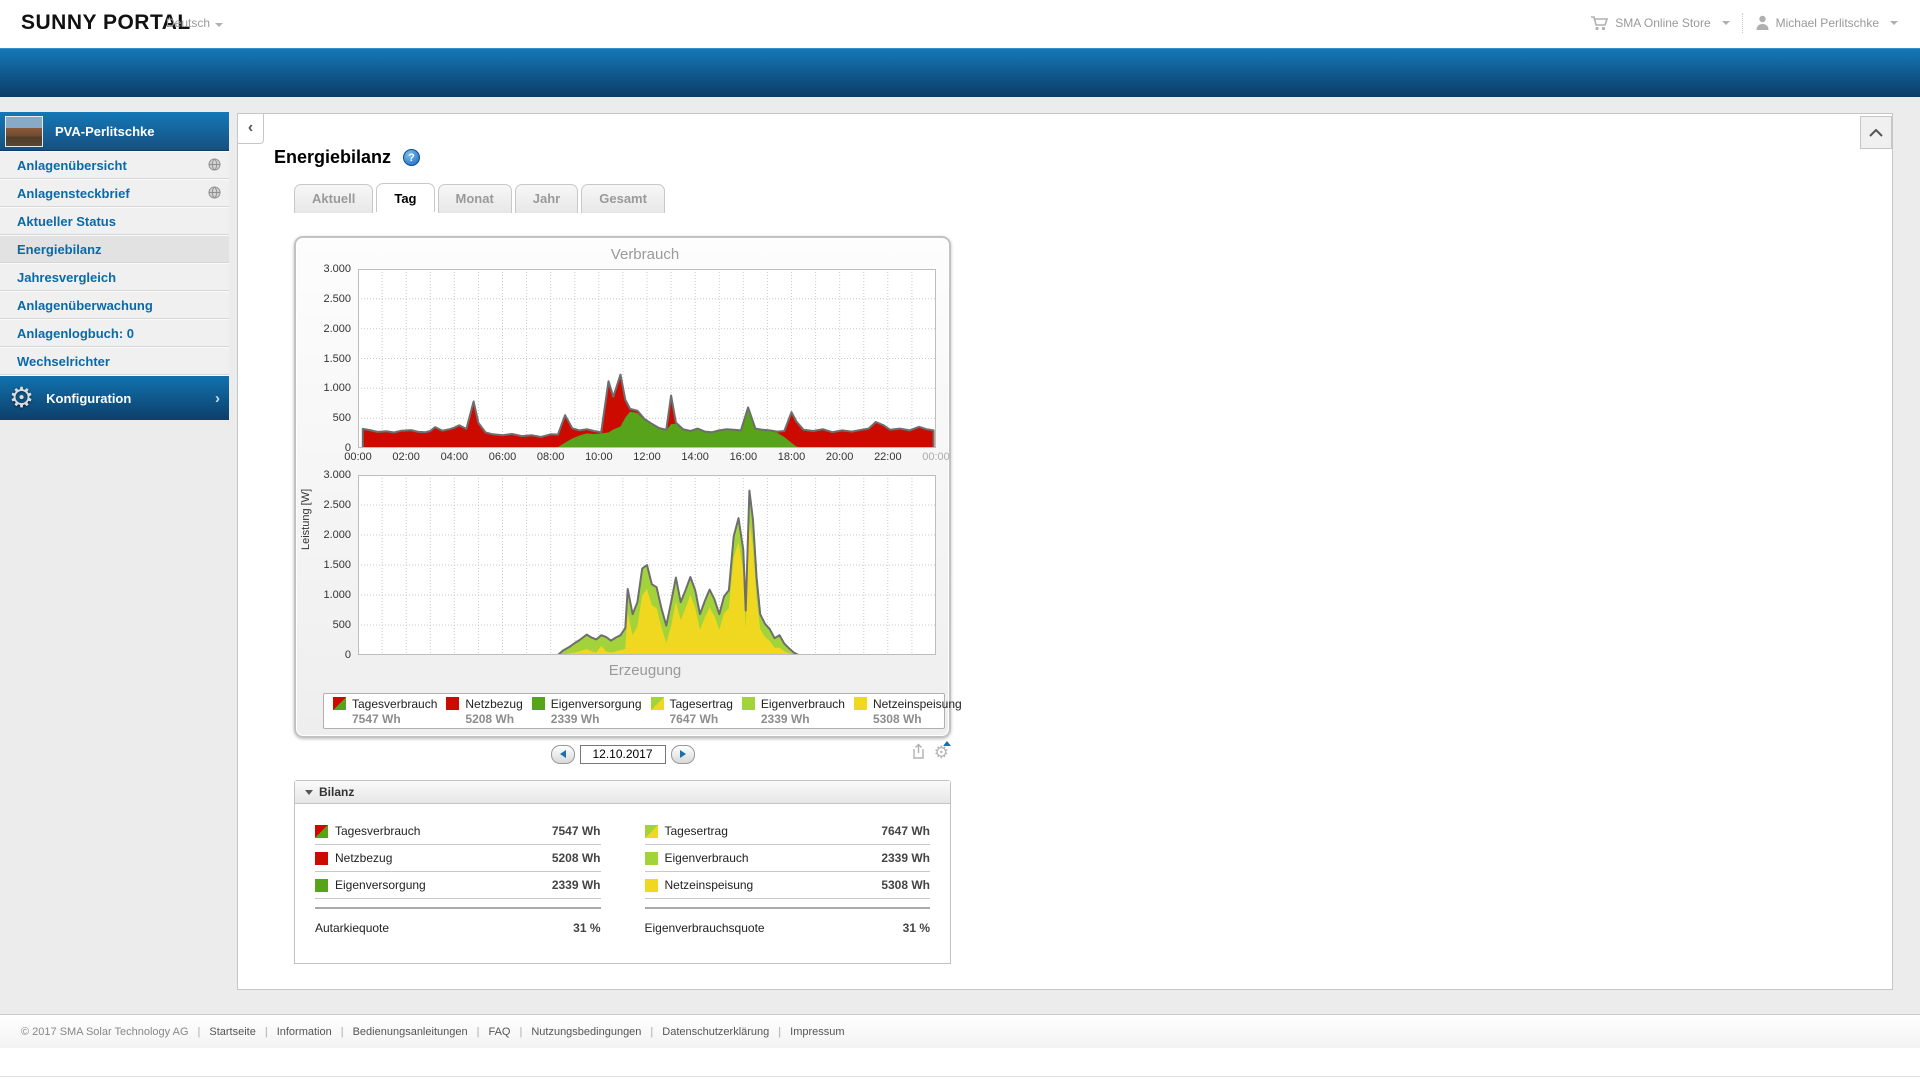  I want to click on footer-link: Datenschutzerklärung, so click(715, 1032).